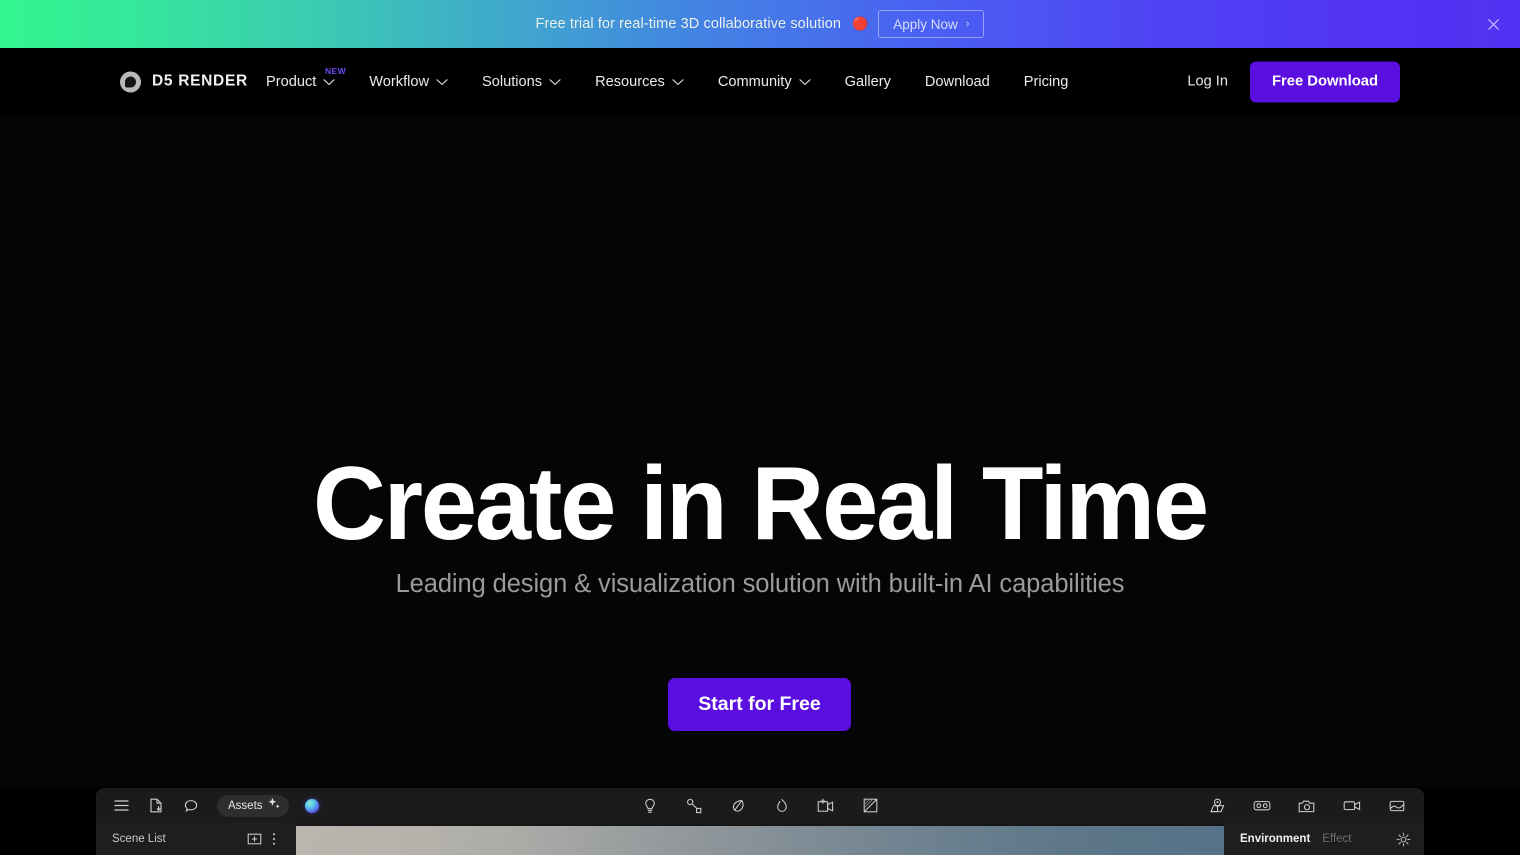 This screenshot has width=1520, height=855. Describe the element at coordinates (826, 806) in the screenshot. I see `add-camera-icon` at that location.